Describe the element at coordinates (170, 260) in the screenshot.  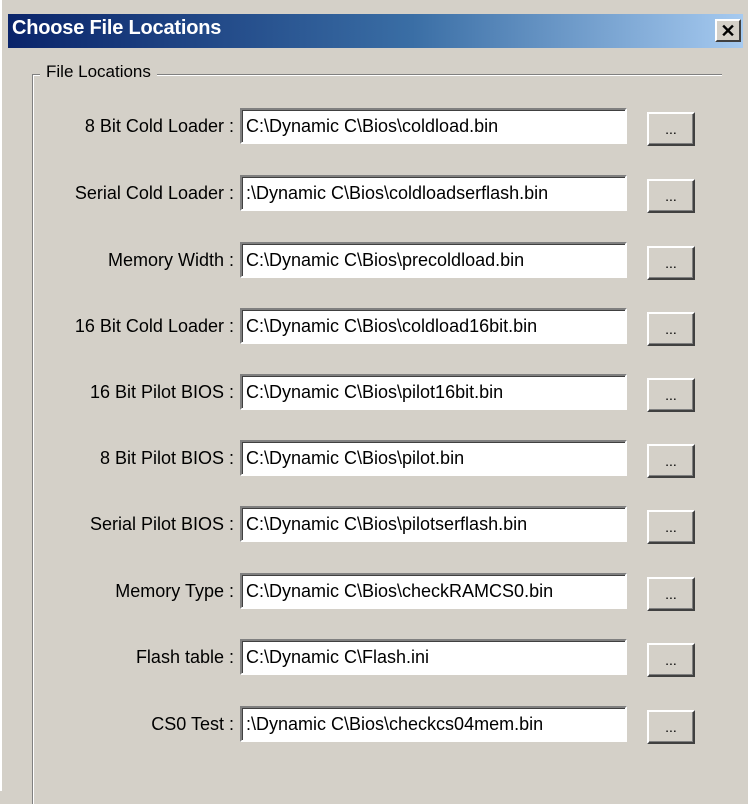
I see `field-label: Memory Width :` at that location.